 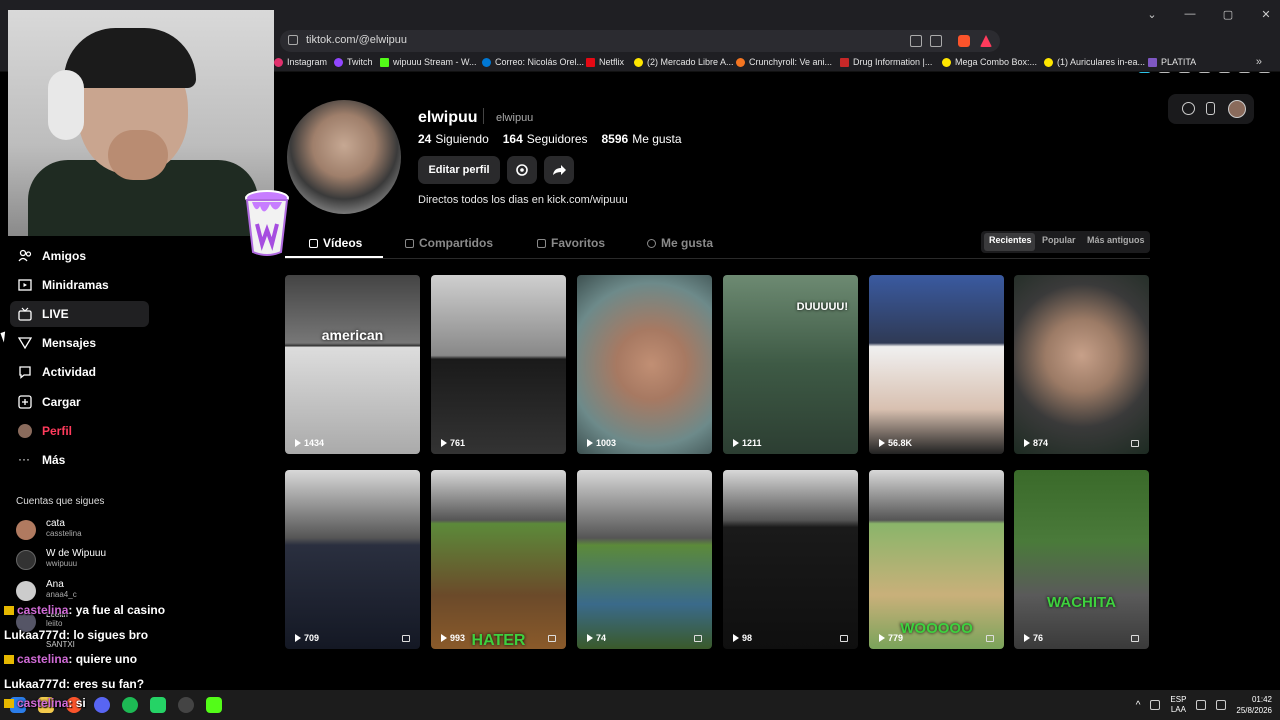 I want to click on video-card: 1003, so click(x=644, y=364).